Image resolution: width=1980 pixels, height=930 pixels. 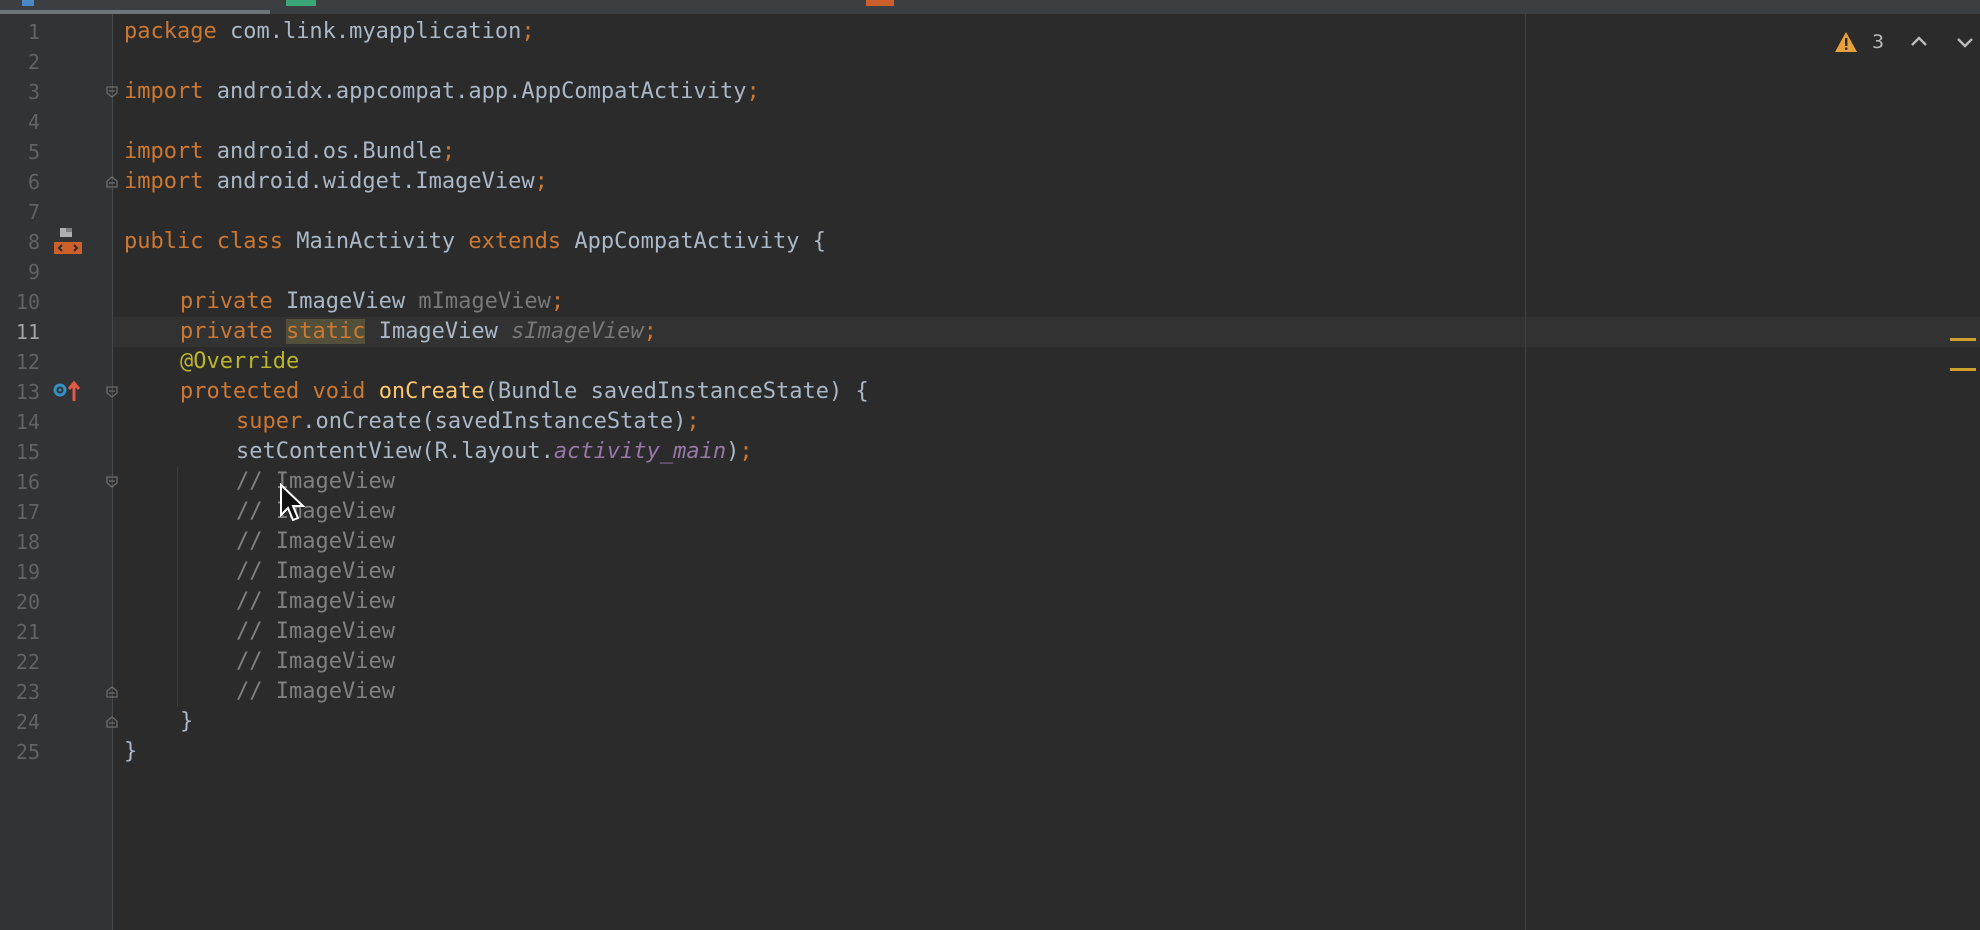 What do you see at coordinates (676, 391) in the screenshot?
I see `method-params: (Bundle savedInstanceState) {` at bounding box center [676, 391].